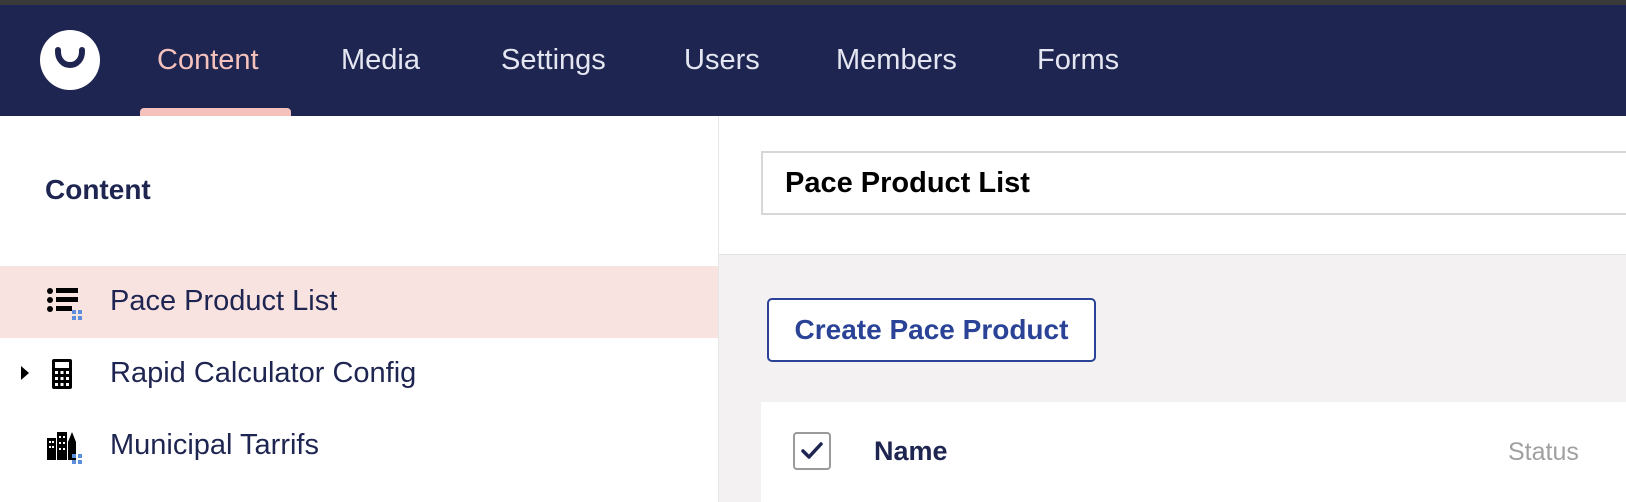  What do you see at coordinates (98, 189) in the screenshot?
I see `sidebar-title: Content` at bounding box center [98, 189].